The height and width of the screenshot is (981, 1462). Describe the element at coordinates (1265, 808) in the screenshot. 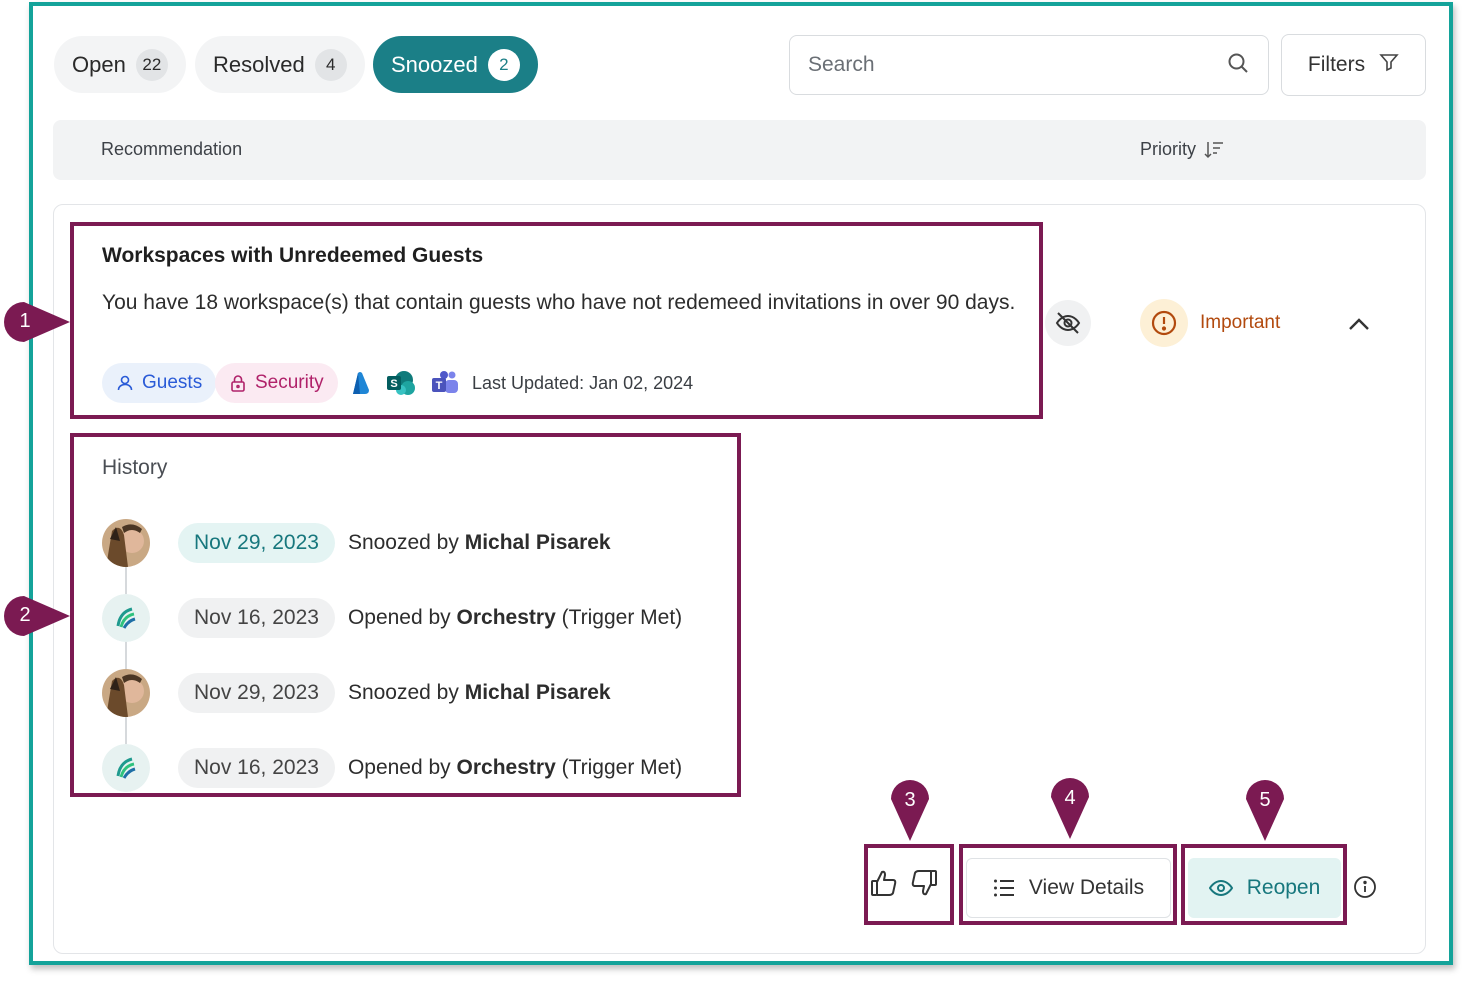

I see `marker-5: 5` at that location.